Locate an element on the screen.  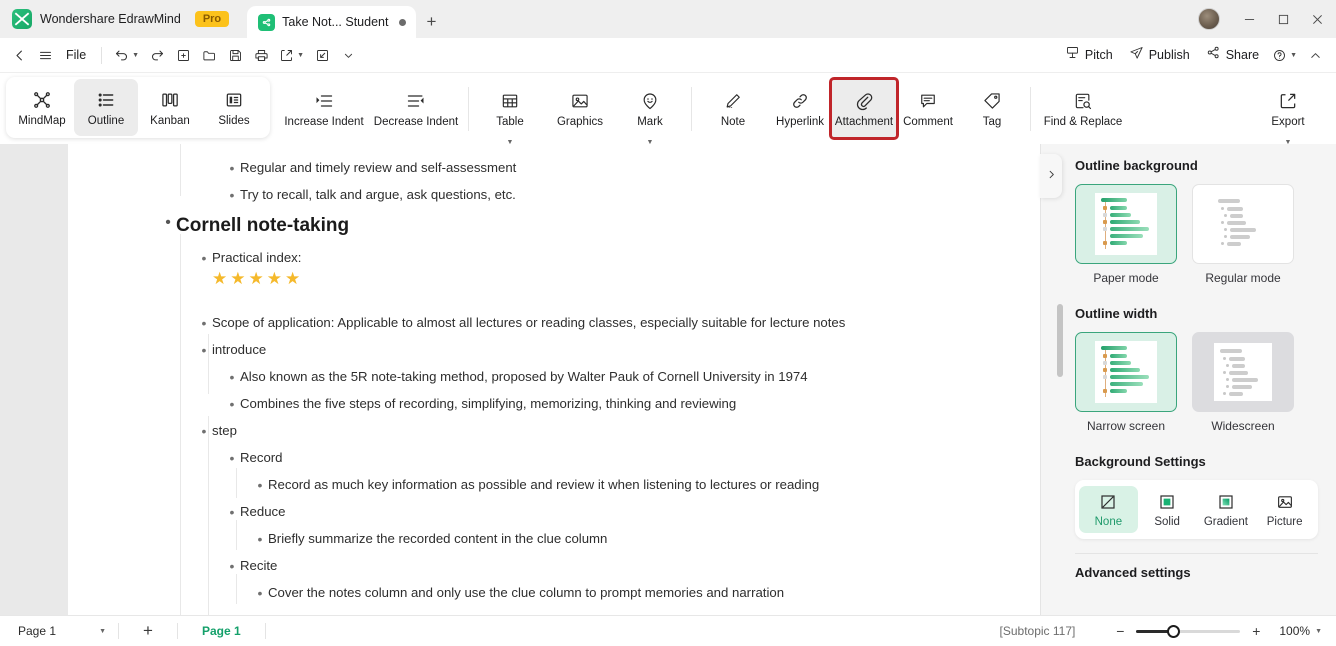
redo-button is located at coordinates (157, 55).